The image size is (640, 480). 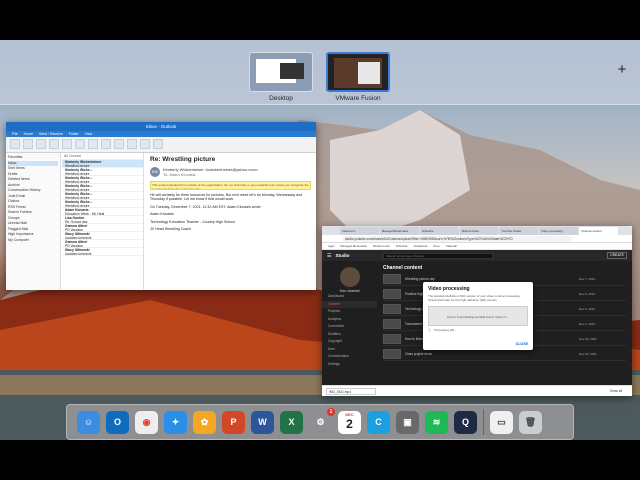 I want to click on spotify-icon: ≋, so click(x=436, y=422).